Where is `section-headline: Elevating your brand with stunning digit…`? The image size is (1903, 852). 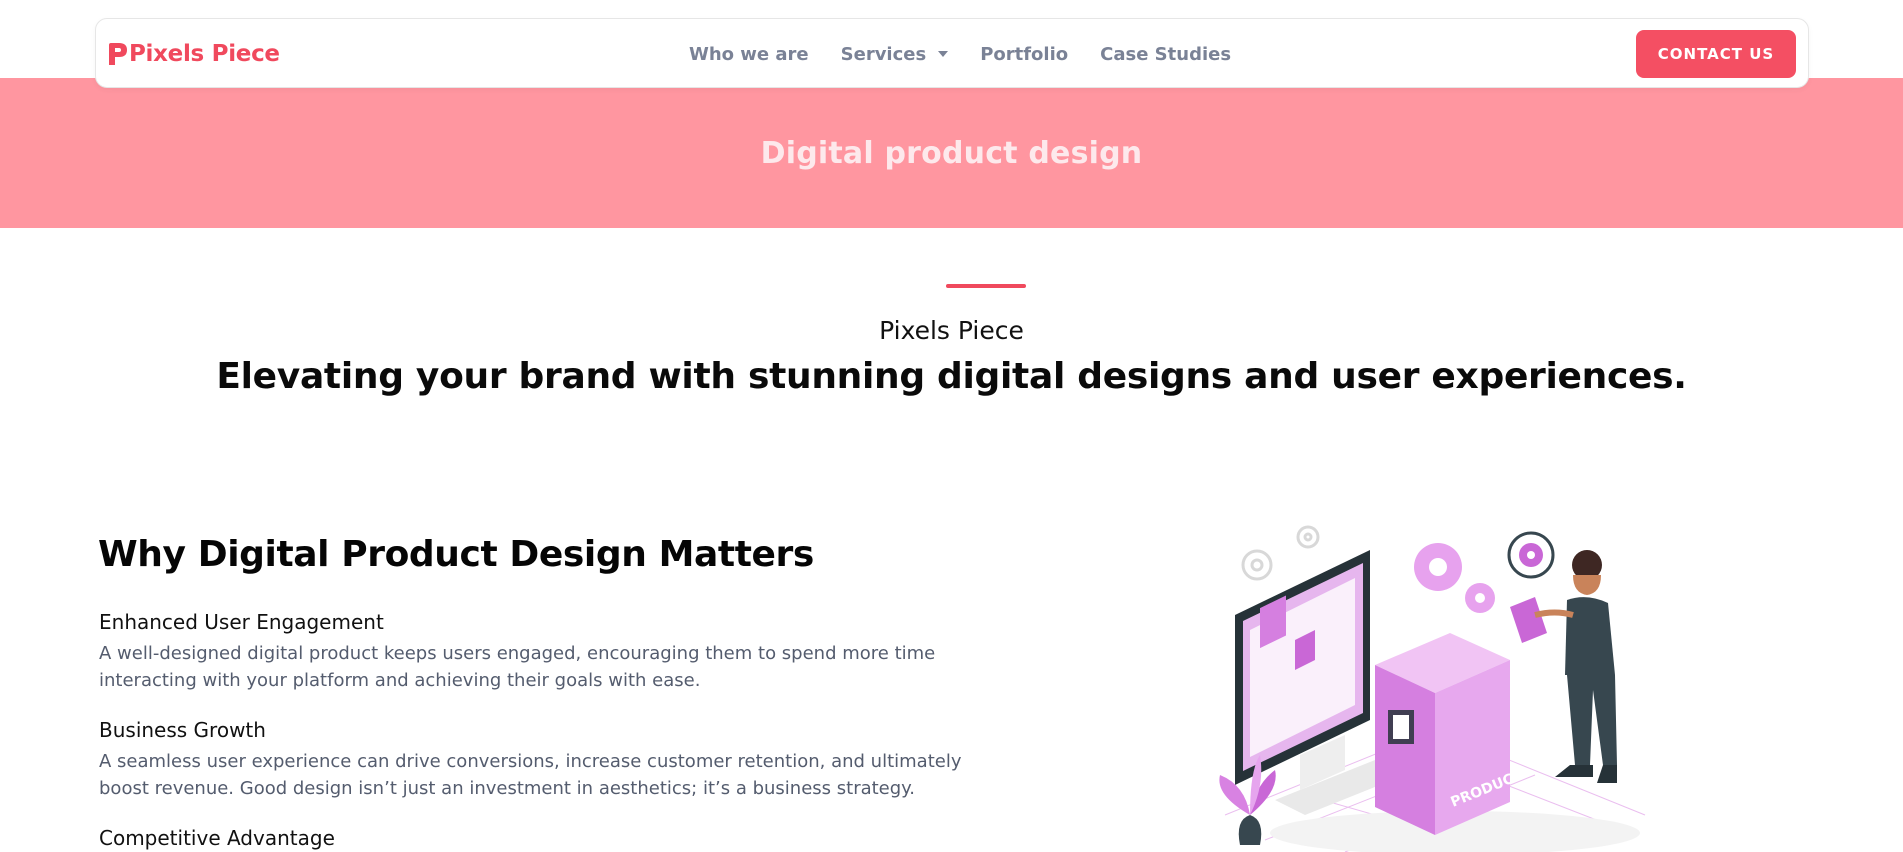 section-headline: Elevating your brand with stunning digit… is located at coordinates (951, 376).